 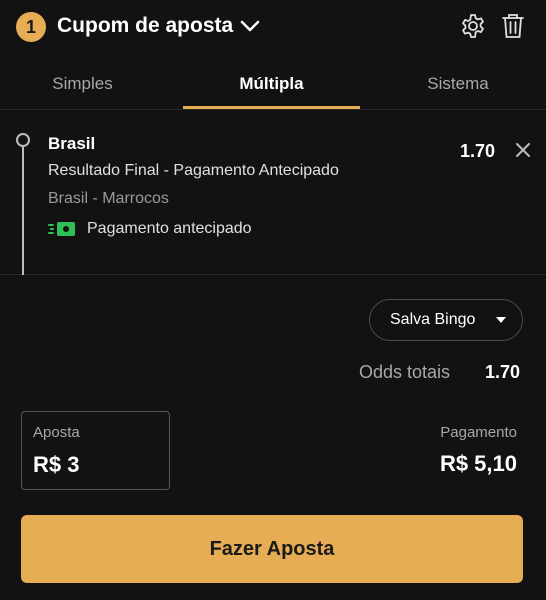 I want to click on place-bet-button: Fazer Aposta, so click(x=272, y=549).